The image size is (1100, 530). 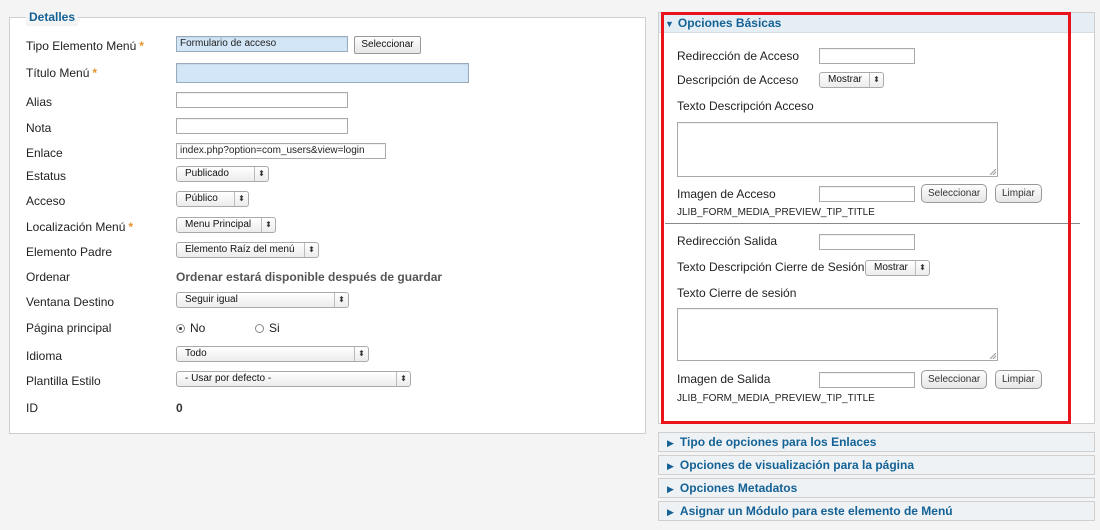 I want to click on alias-input, so click(x=262, y=100).